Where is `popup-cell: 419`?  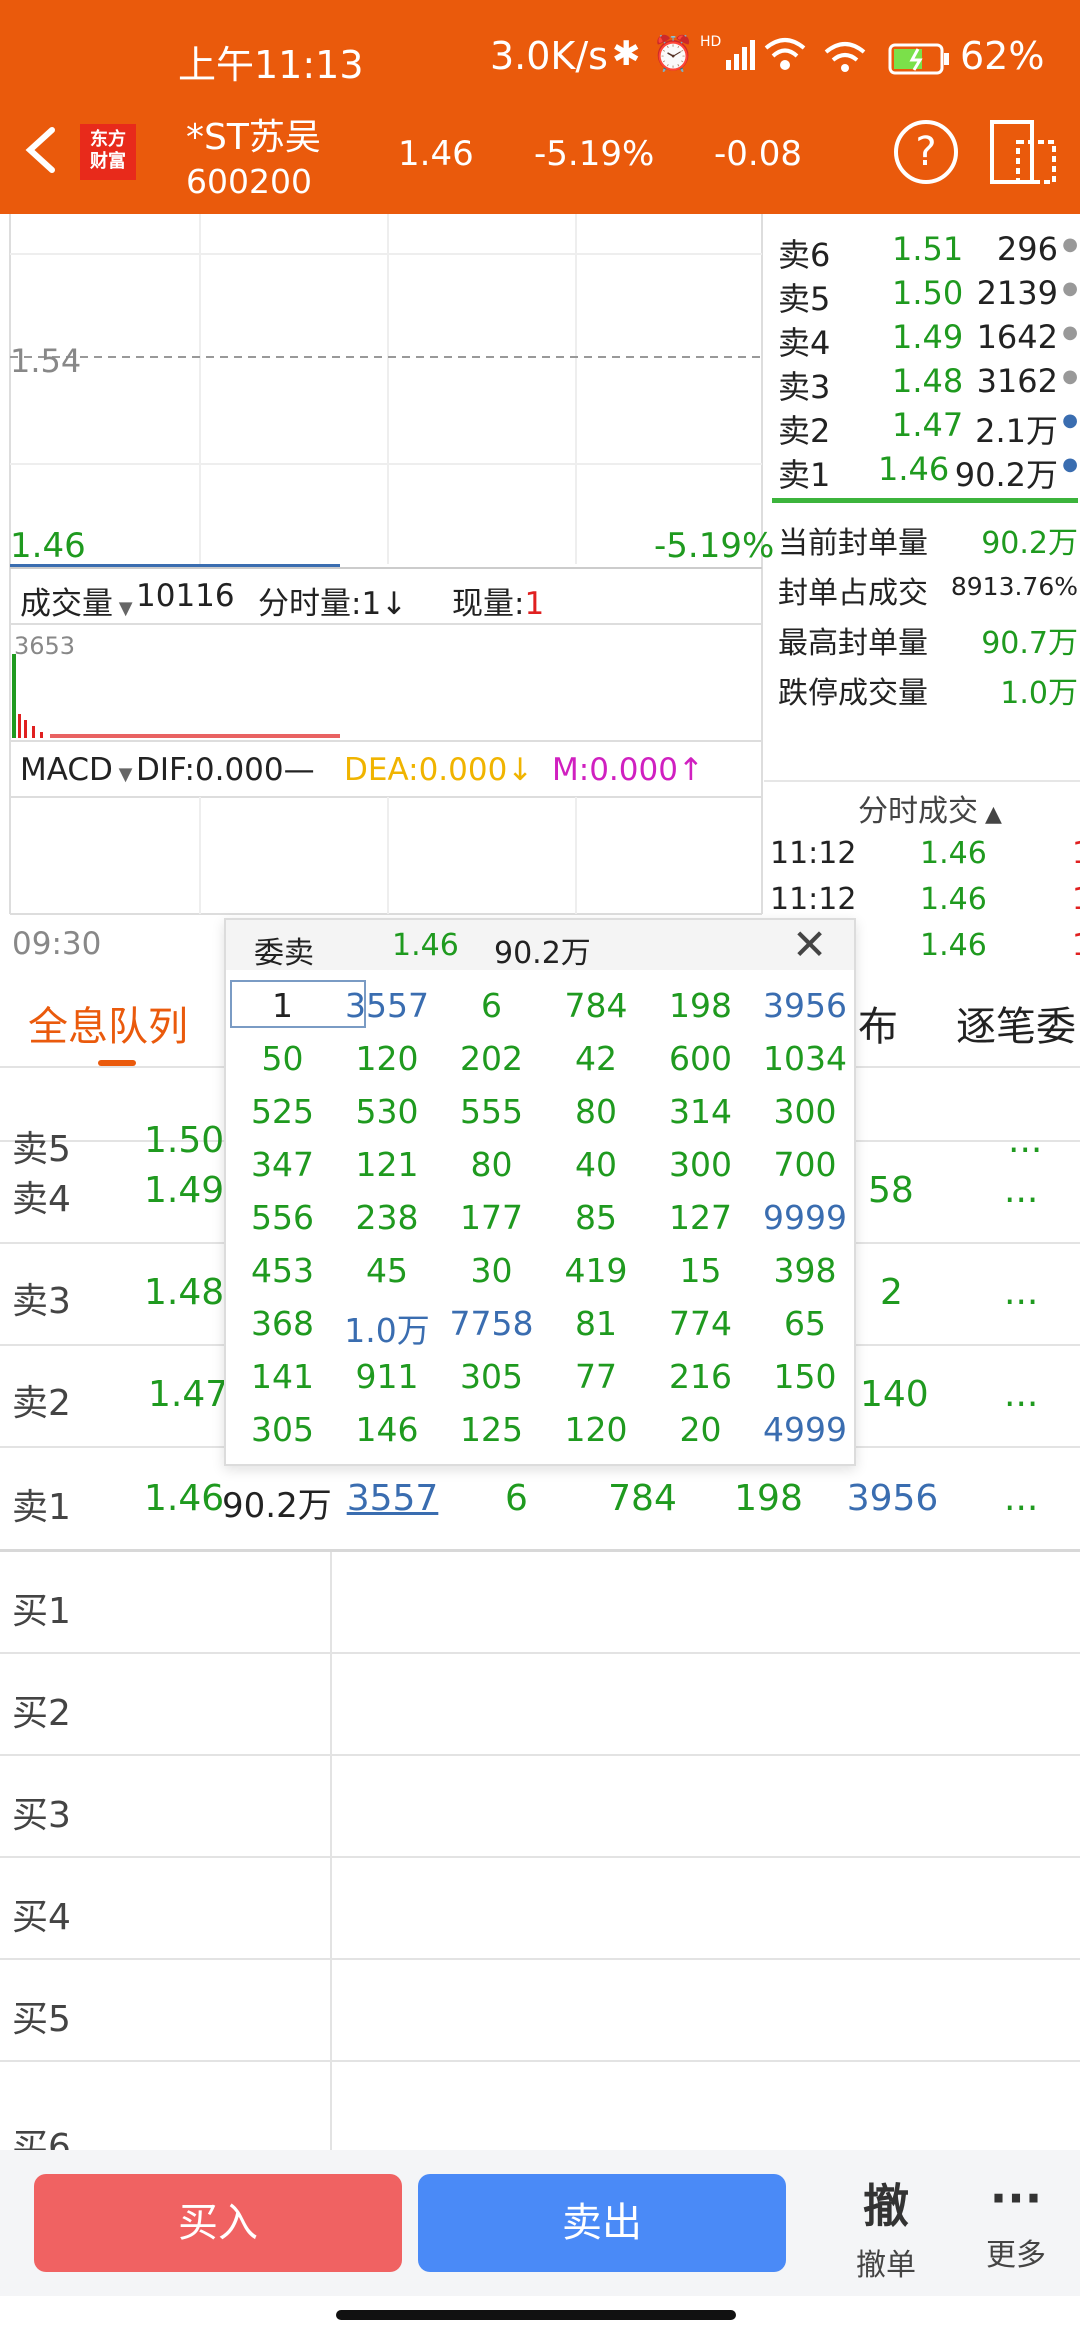
popup-cell: 419 is located at coordinates (596, 1270).